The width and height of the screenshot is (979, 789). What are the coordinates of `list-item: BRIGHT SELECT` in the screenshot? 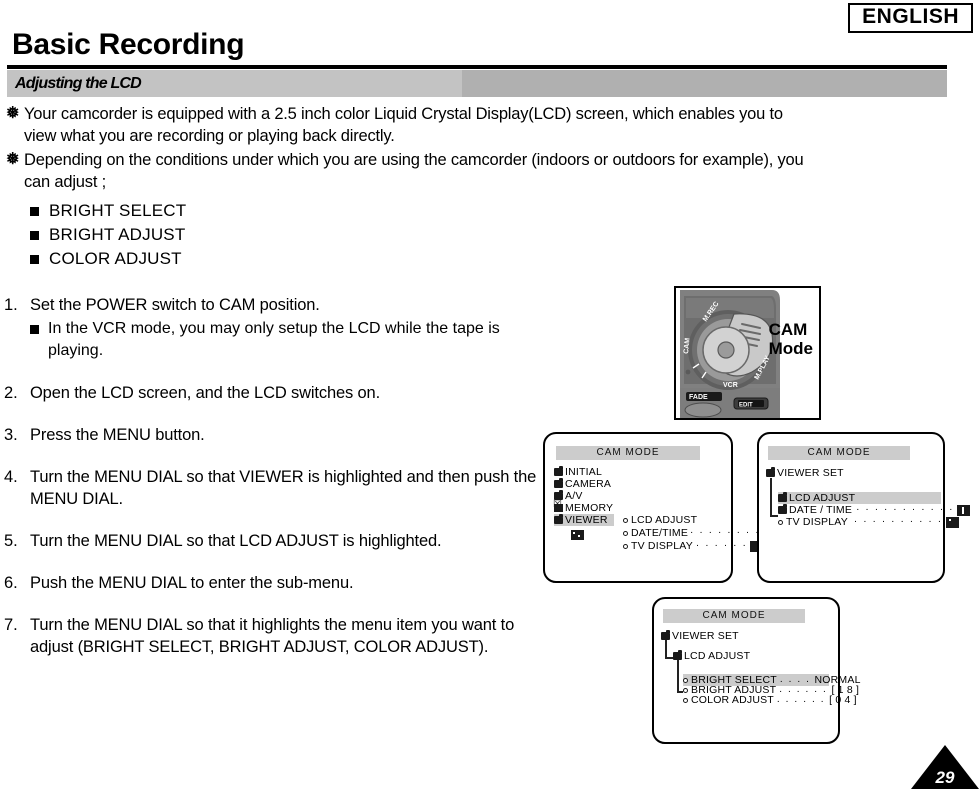 It's located at (423, 211).